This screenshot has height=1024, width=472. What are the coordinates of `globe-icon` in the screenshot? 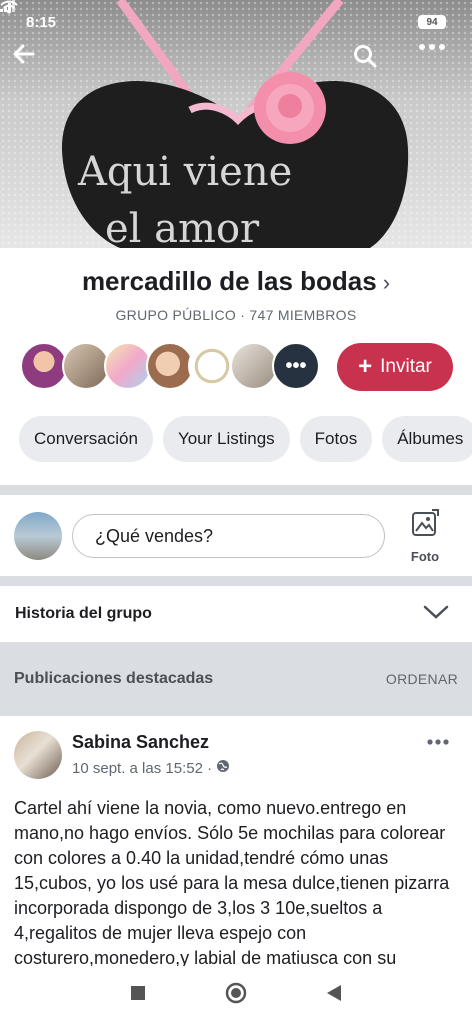 It's located at (223, 768).